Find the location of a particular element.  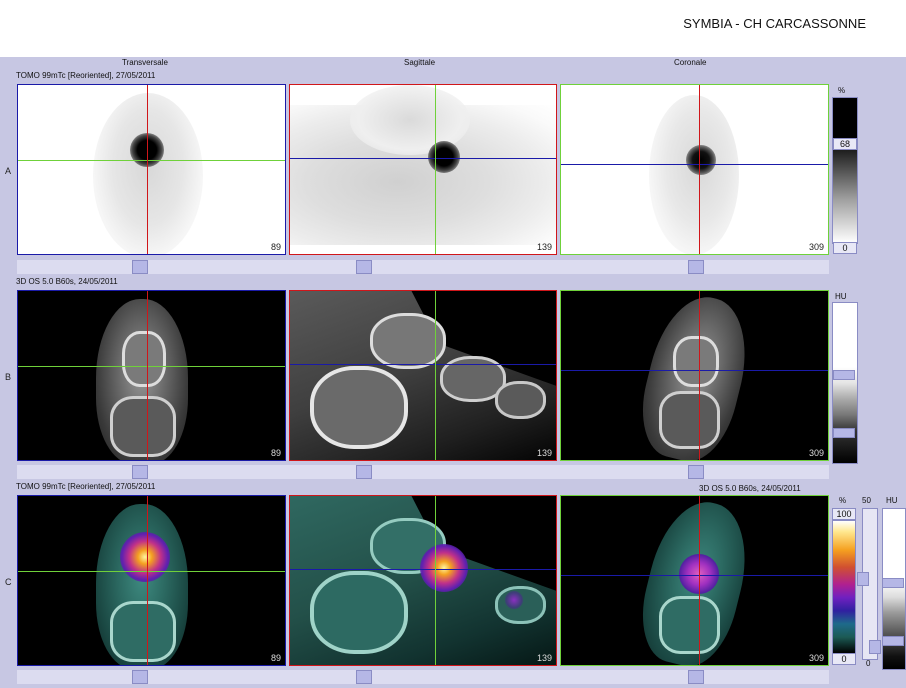

viewport-b-coronale: 309 is located at coordinates (694, 375).